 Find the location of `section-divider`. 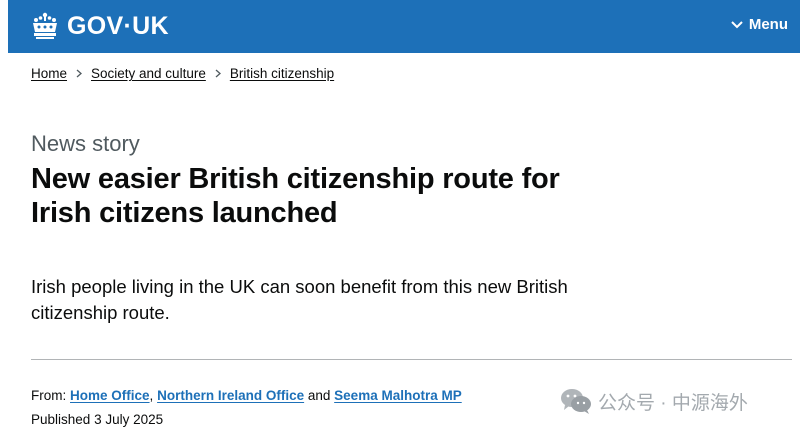

section-divider is located at coordinates (411, 359).